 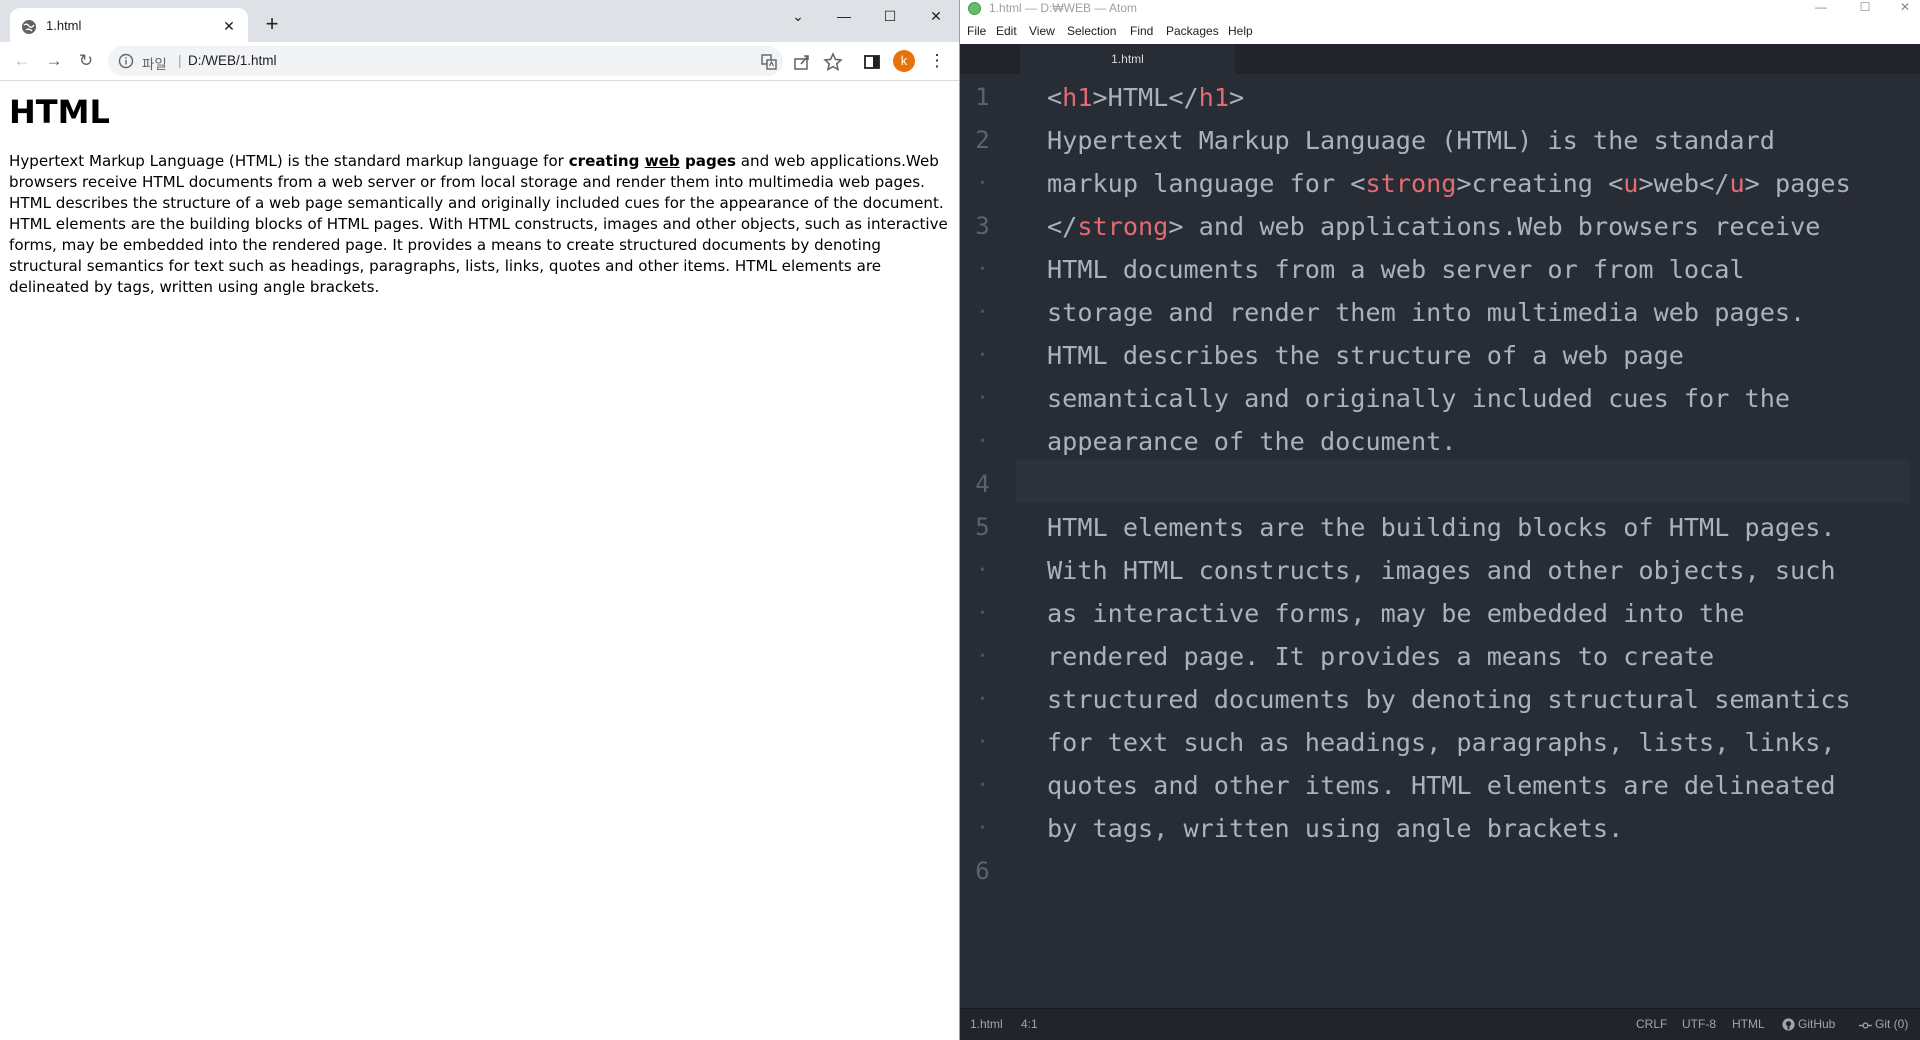 I want to click on forward-button: →, so click(x=54, y=61).